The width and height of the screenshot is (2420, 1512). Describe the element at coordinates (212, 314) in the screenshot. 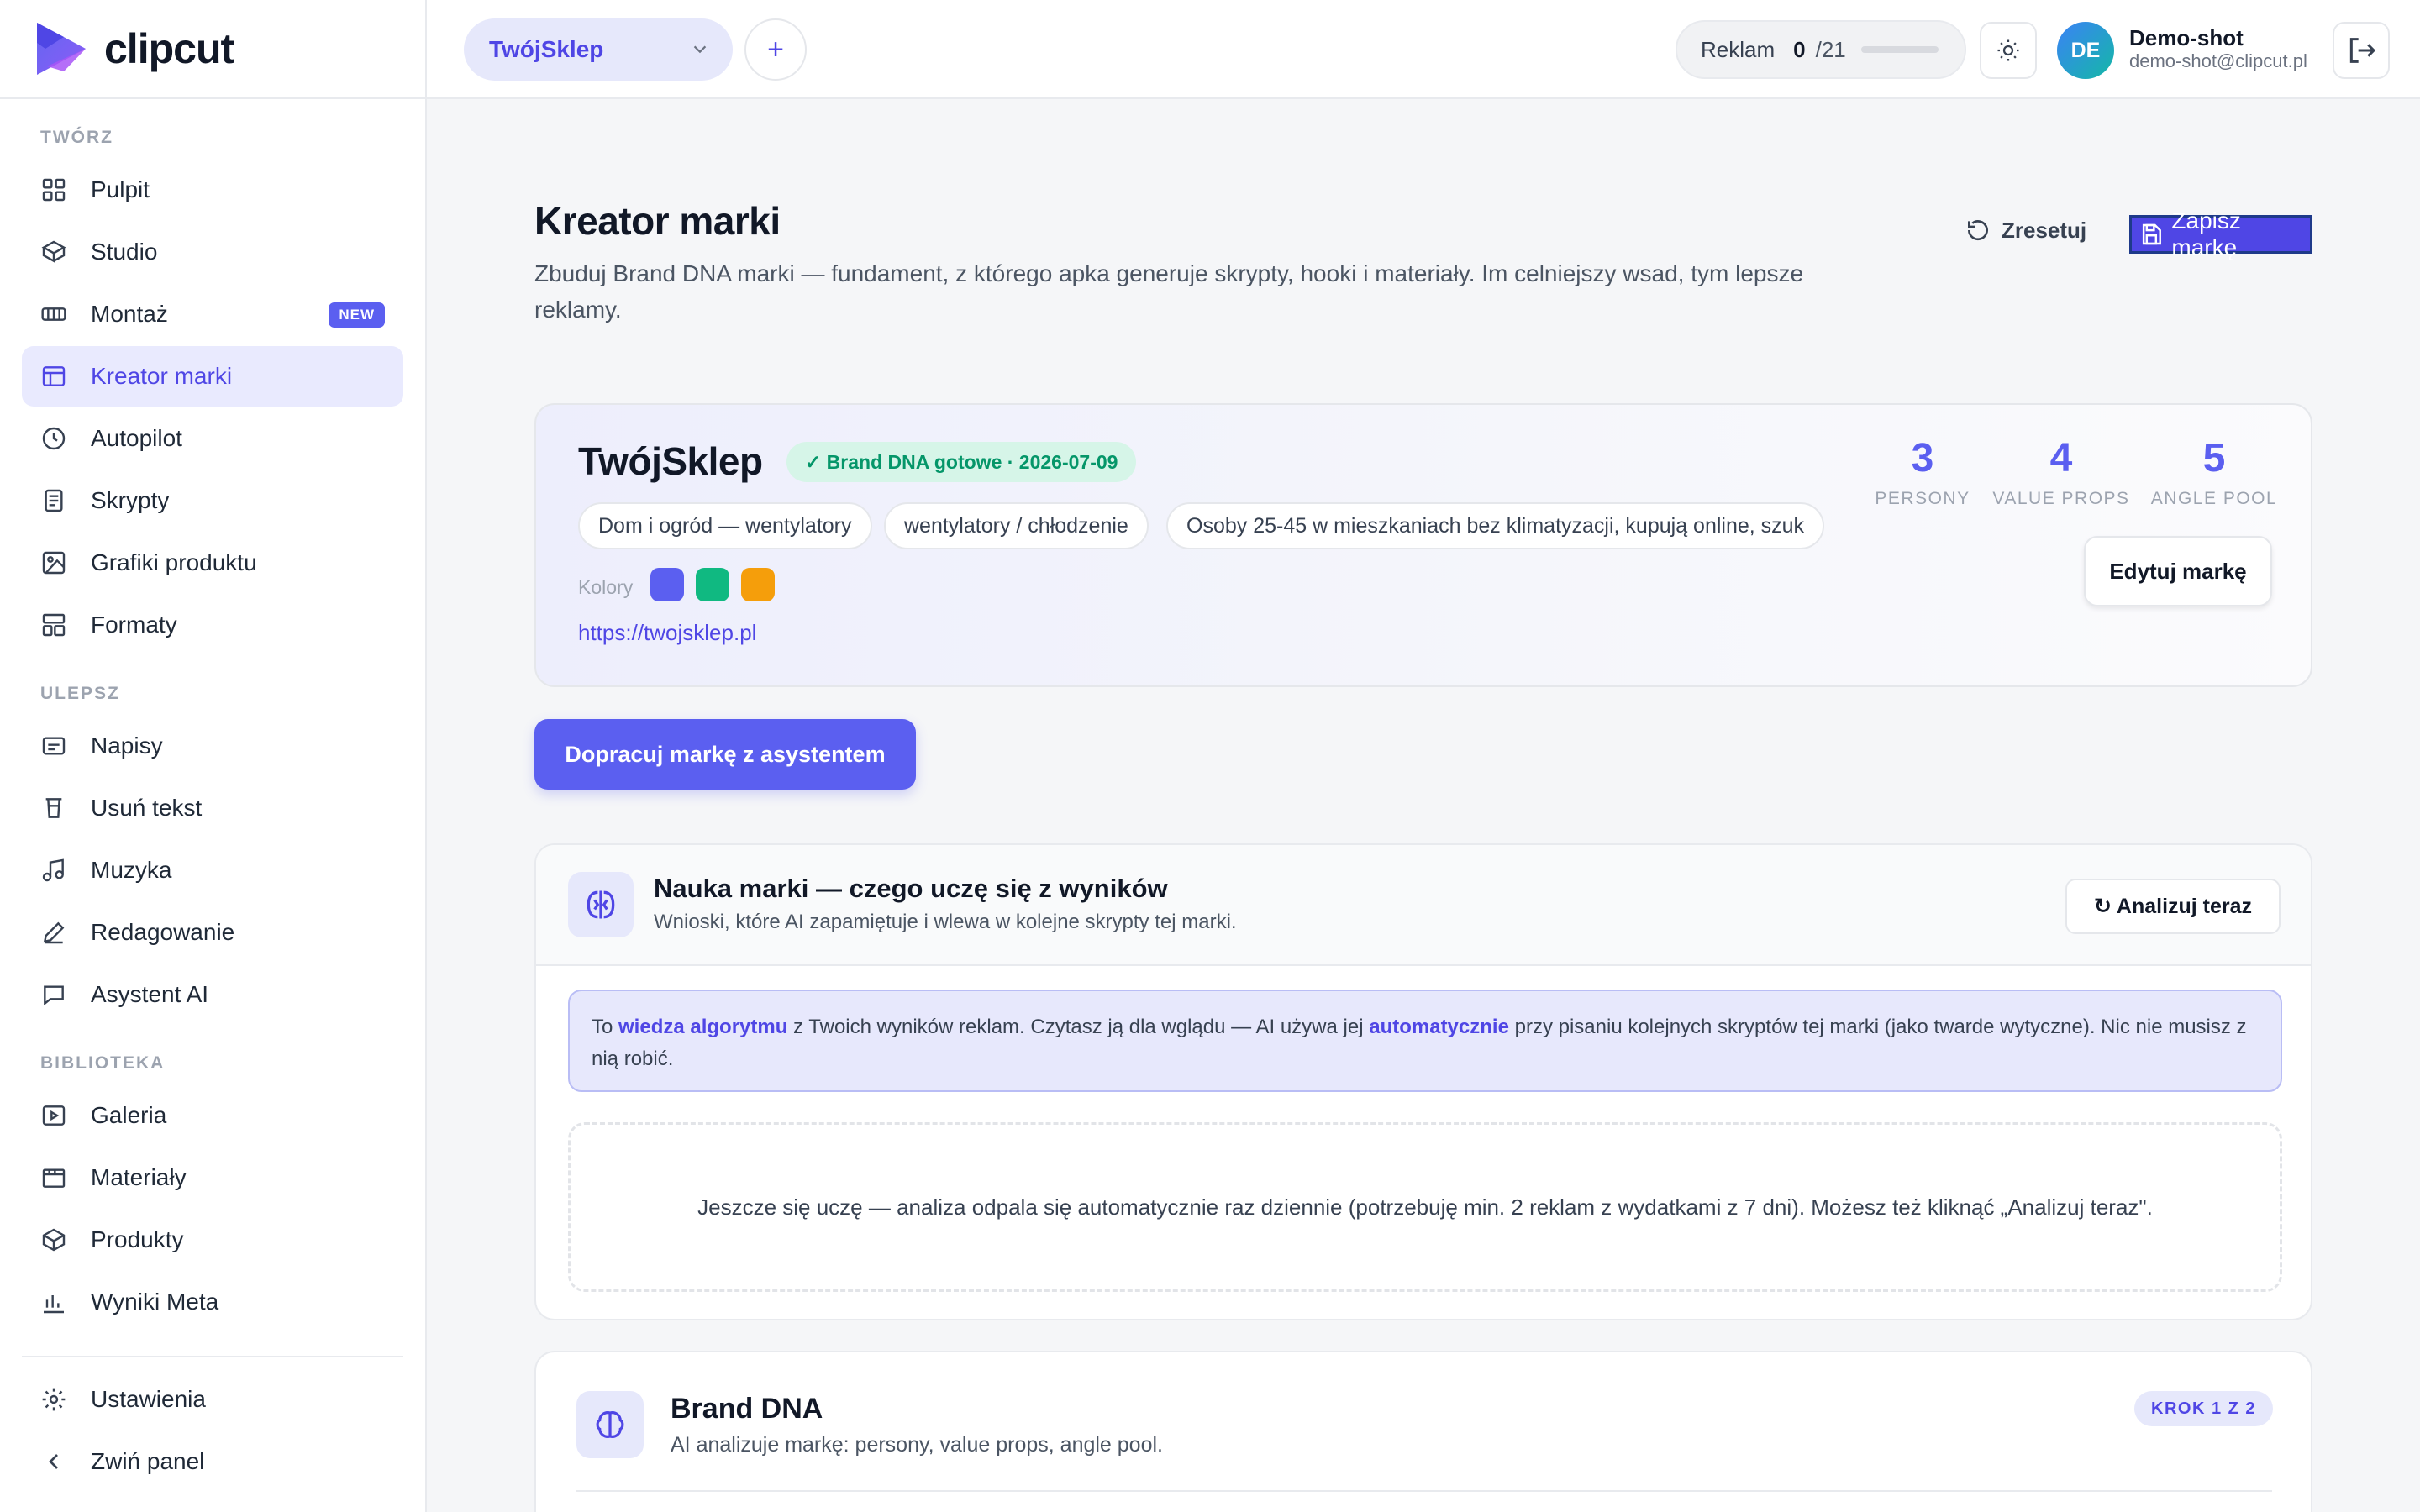

I see `sidebar-item-montaz: Montaż NEW` at that location.